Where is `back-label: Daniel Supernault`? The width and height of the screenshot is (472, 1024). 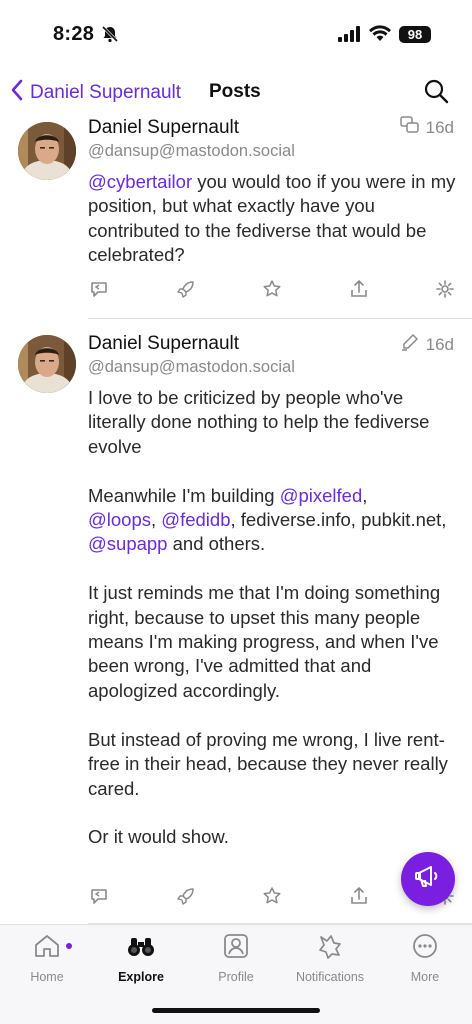
back-label: Daniel Supernault is located at coordinates (106, 92).